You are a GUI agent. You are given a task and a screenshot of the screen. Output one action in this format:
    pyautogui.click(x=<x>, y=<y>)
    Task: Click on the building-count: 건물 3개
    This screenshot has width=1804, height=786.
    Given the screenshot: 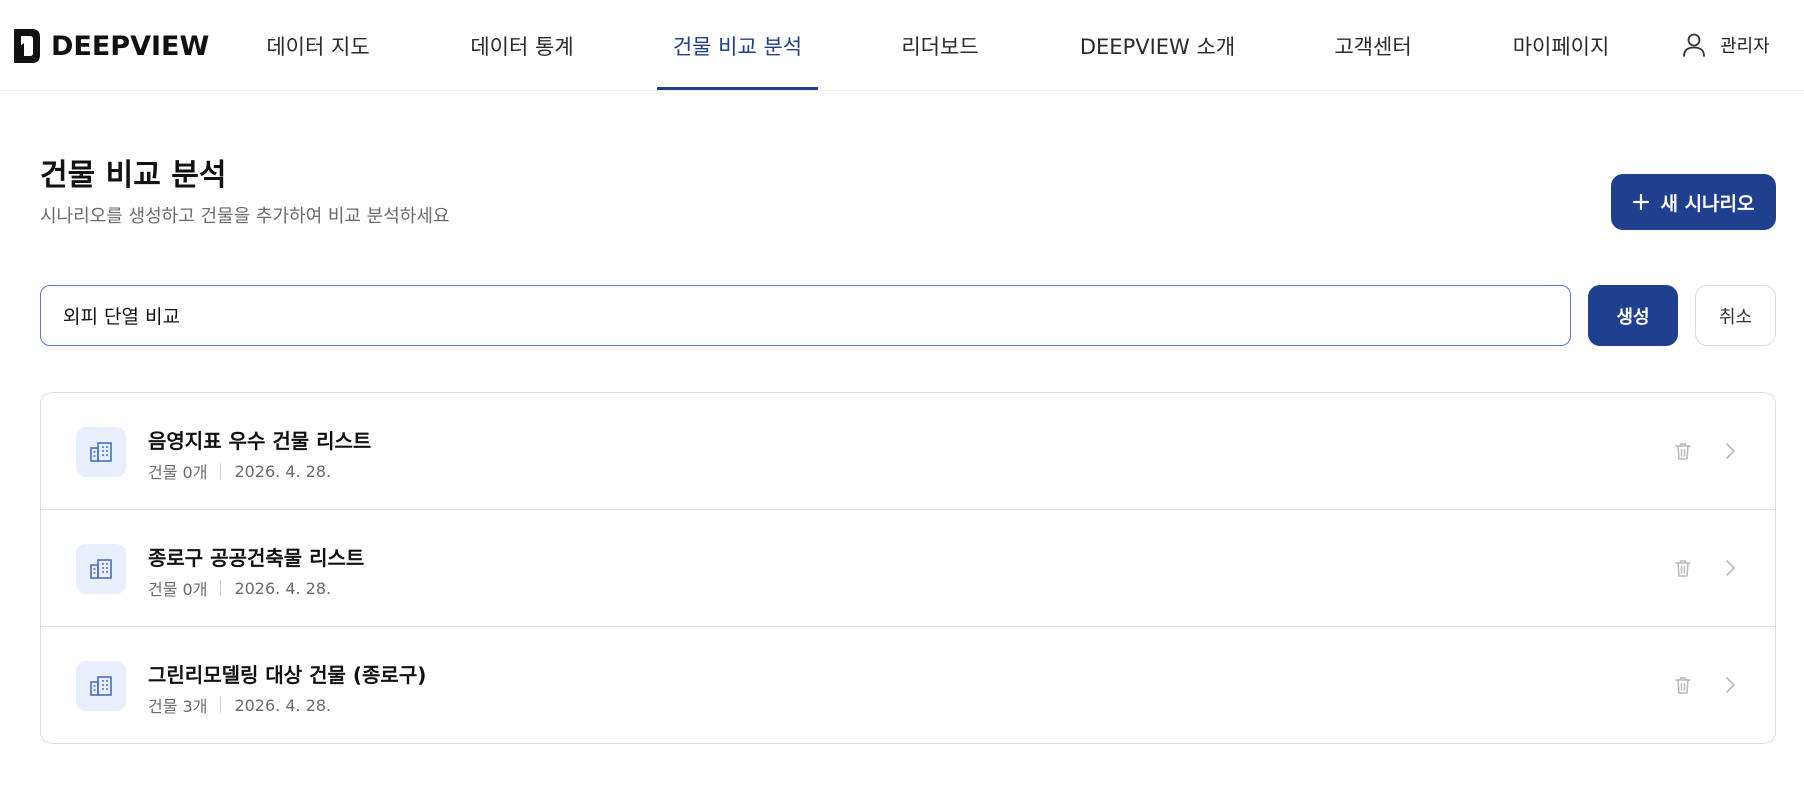 What is the action you would take?
    pyautogui.click(x=178, y=706)
    